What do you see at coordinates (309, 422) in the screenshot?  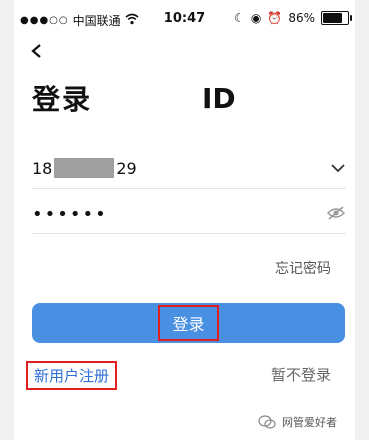 I see `watermark-text: 网管爱好者` at bounding box center [309, 422].